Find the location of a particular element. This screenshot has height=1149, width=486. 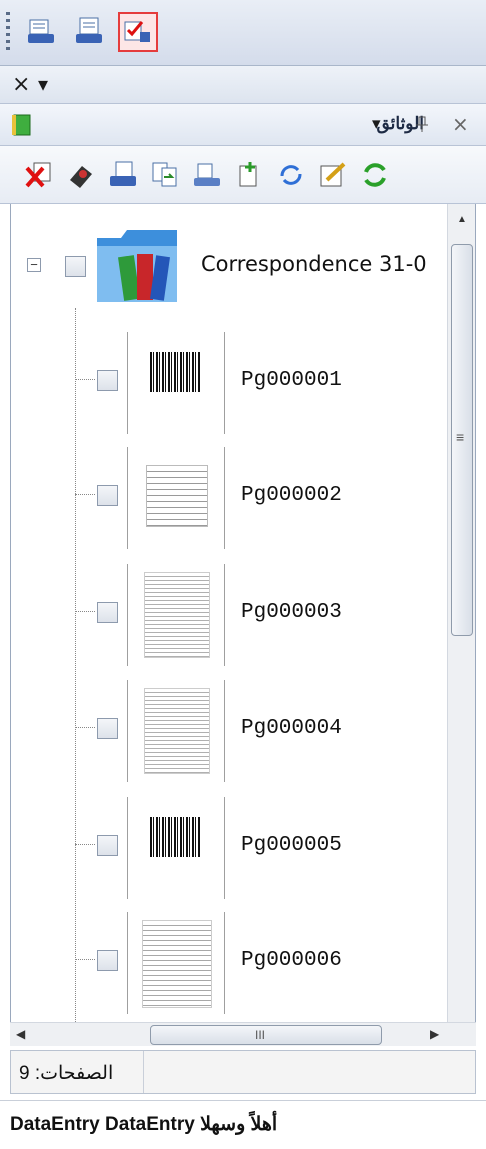

form-image is located at coordinates (177, 496).